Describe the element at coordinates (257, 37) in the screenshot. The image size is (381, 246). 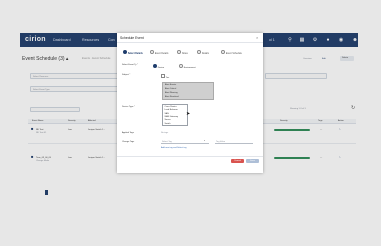
I see `close-icon: ×` at that location.